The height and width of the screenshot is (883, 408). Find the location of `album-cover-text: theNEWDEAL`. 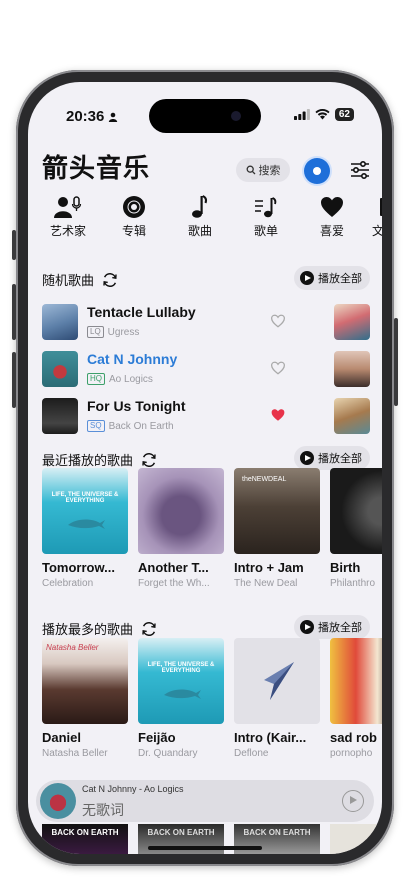

album-cover-text: theNEWDEAL is located at coordinates (264, 479).